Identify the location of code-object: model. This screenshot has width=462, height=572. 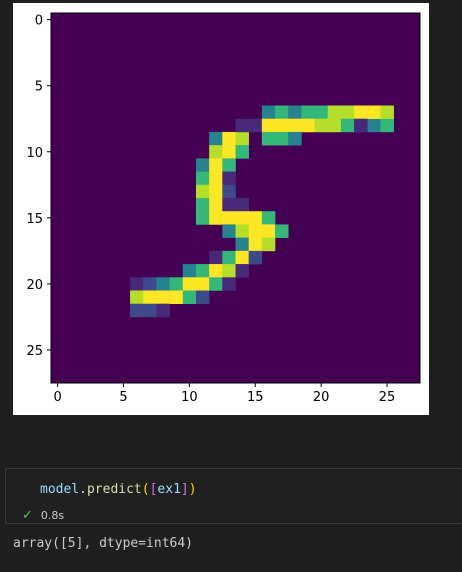
(60, 489).